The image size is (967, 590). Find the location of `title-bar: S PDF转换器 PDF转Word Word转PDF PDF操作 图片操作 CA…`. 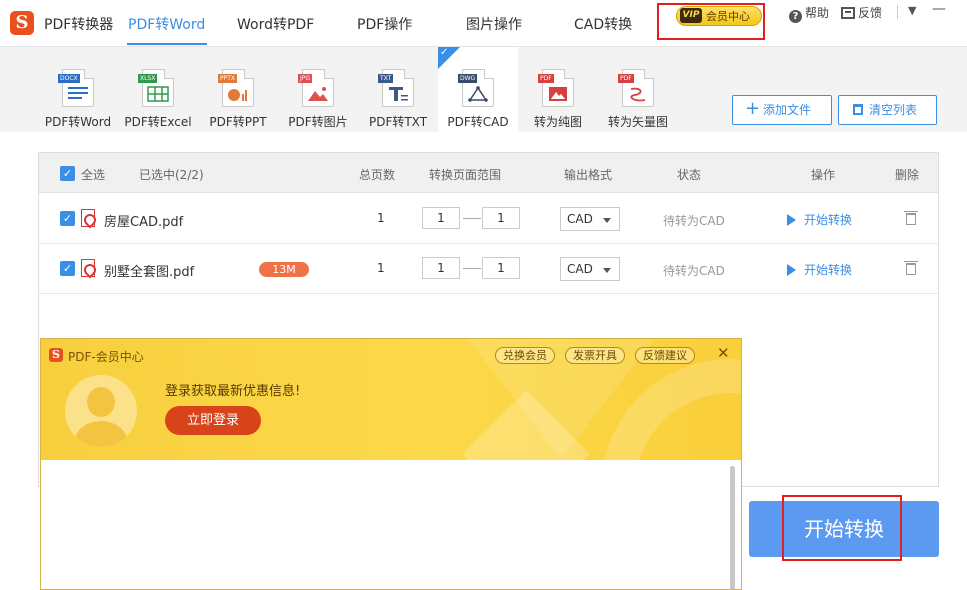

title-bar: S PDF转换器 PDF转Word Word转PDF PDF操作 图片操作 CA… is located at coordinates (483, 23).